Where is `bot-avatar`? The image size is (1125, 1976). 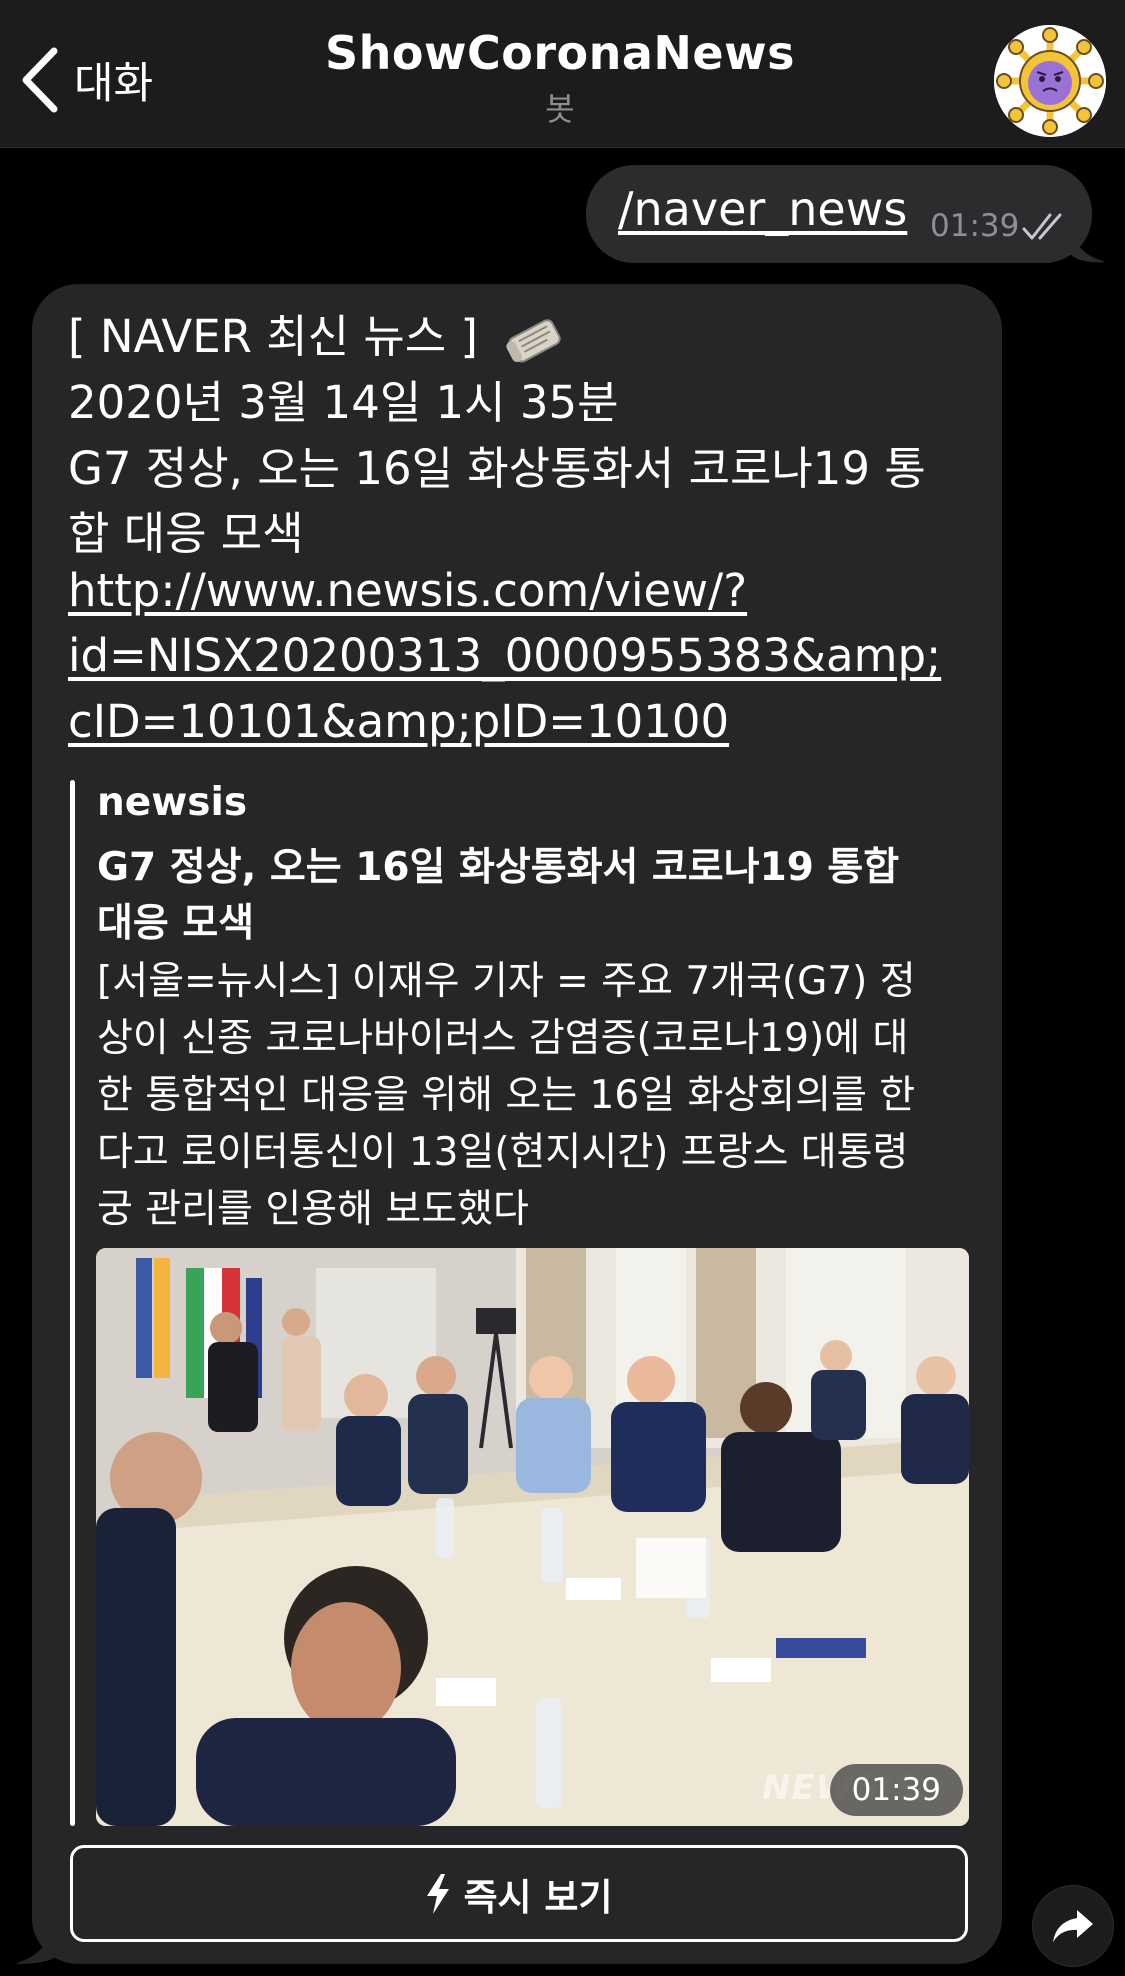 bot-avatar is located at coordinates (1050, 81).